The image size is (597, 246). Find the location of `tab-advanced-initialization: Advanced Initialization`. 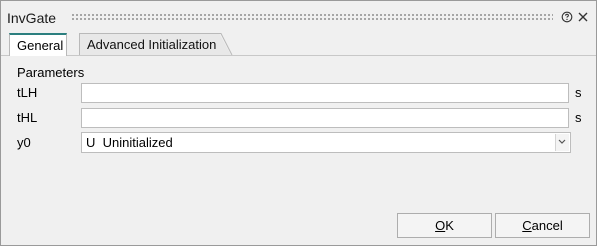

tab-advanced-initialization: Advanced Initialization is located at coordinates (155, 44).